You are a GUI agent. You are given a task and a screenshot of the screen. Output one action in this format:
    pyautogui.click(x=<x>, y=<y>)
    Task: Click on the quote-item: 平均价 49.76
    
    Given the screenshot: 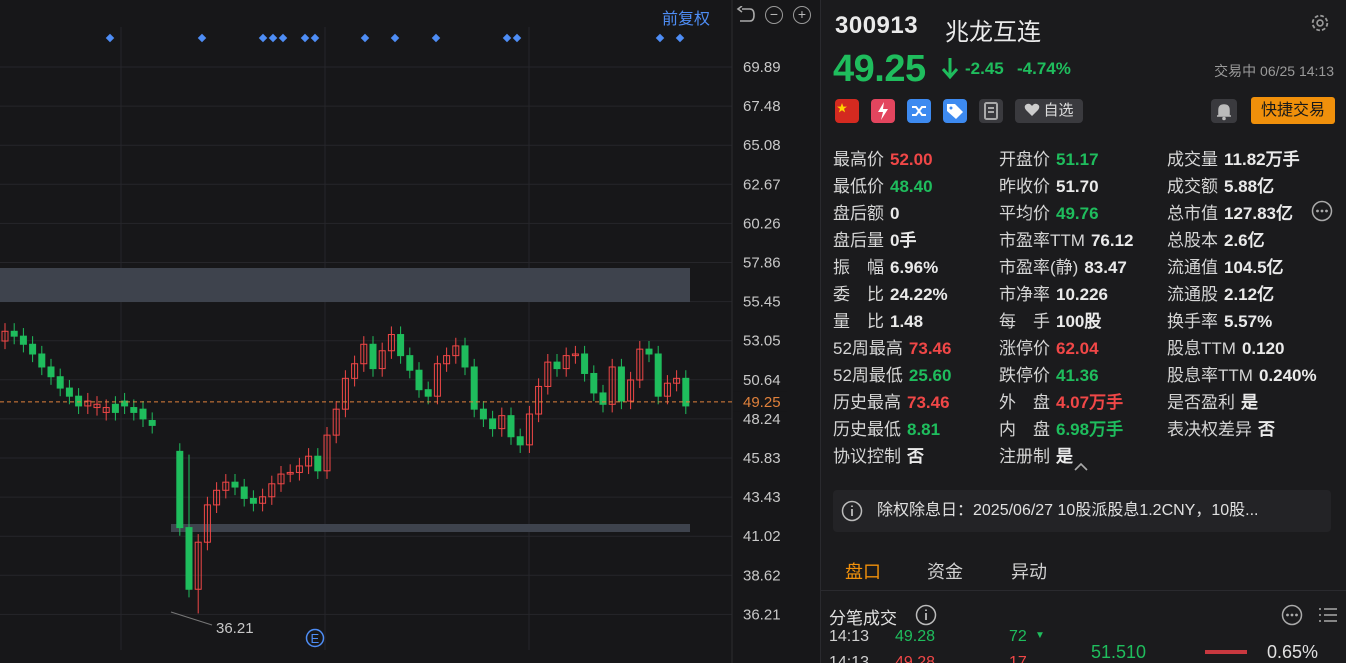 What is the action you would take?
    pyautogui.click(x=1049, y=211)
    